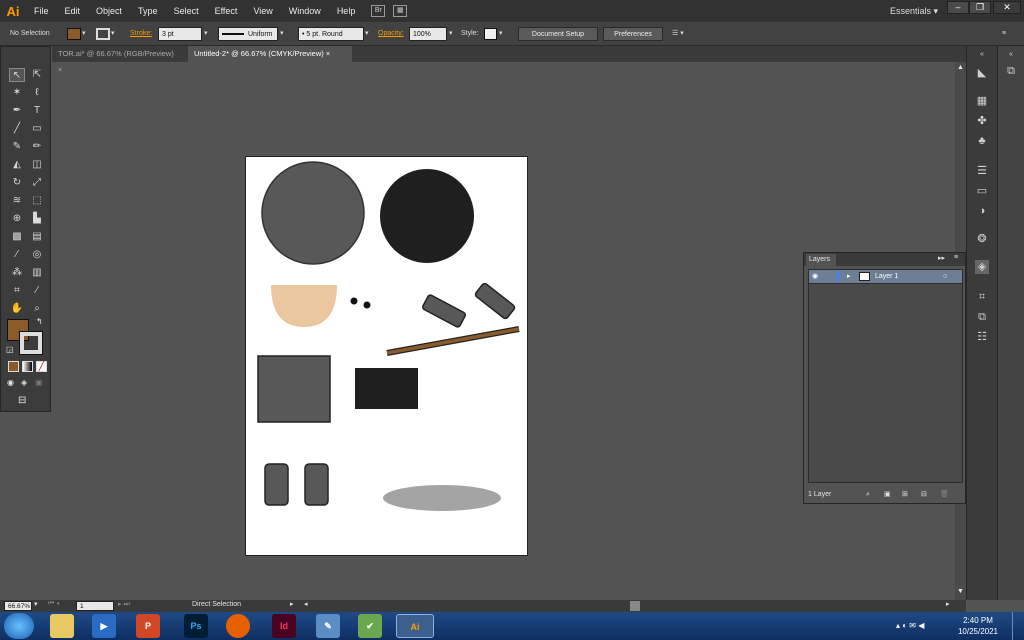 The width and height of the screenshot is (1024, 640). What do you see at coordinates (104, 626) in the screenshot?
I see `media-player-icon: ▶` at bounding box center [104, 626].